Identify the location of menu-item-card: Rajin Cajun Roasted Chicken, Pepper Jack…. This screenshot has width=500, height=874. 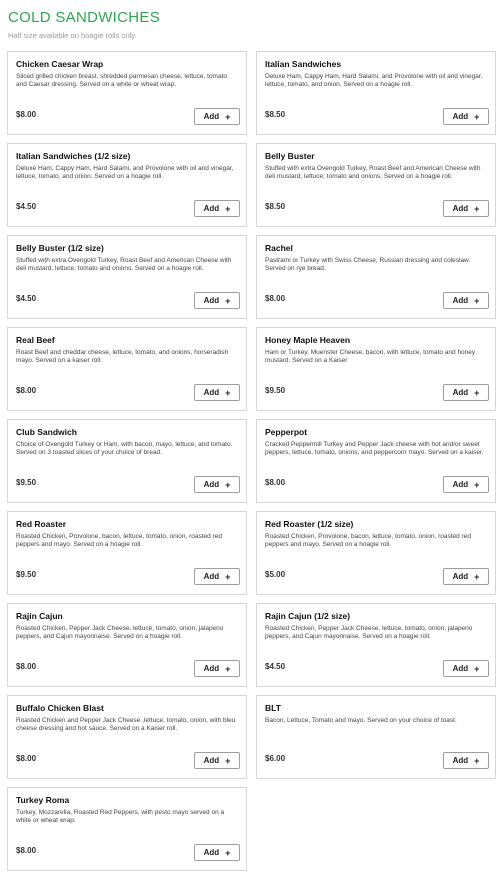
(127, 645).